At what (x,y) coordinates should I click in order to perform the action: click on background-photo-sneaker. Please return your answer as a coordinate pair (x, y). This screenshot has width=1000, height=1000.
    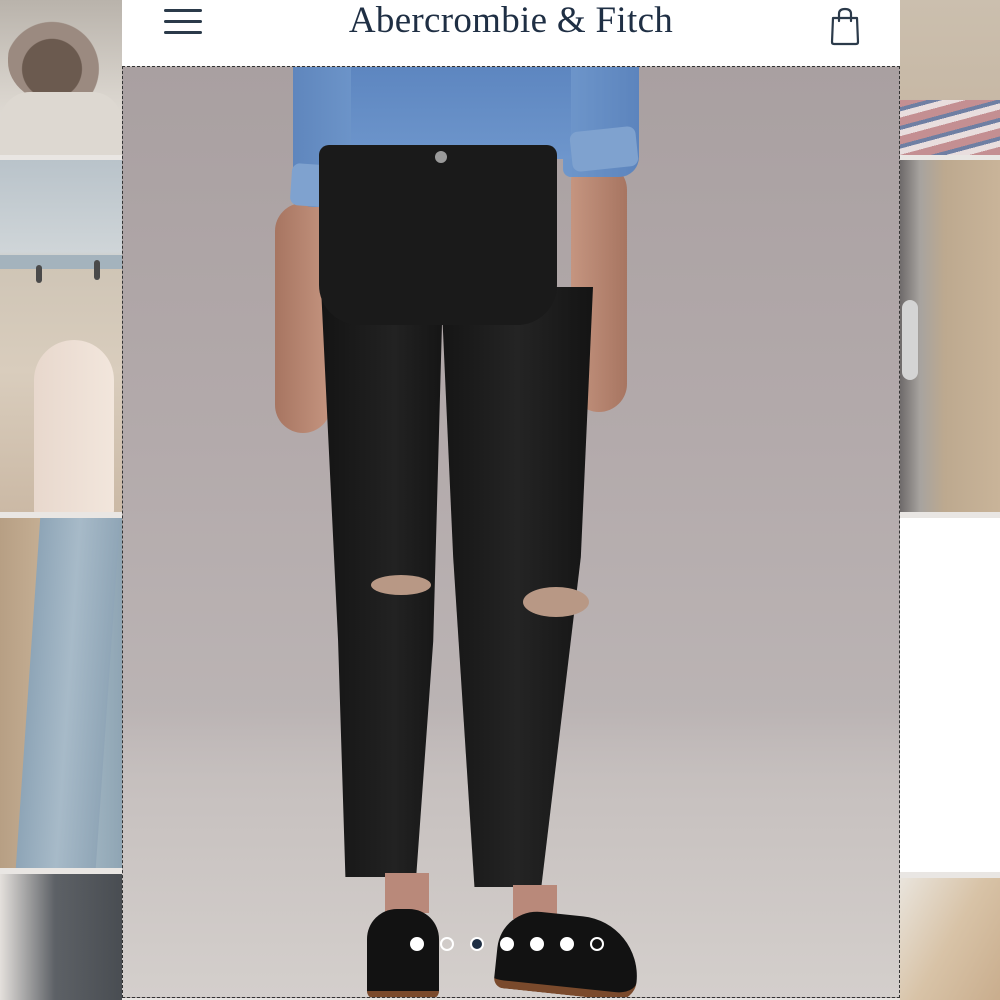
    Looking at the image, I should click on (950, 336).